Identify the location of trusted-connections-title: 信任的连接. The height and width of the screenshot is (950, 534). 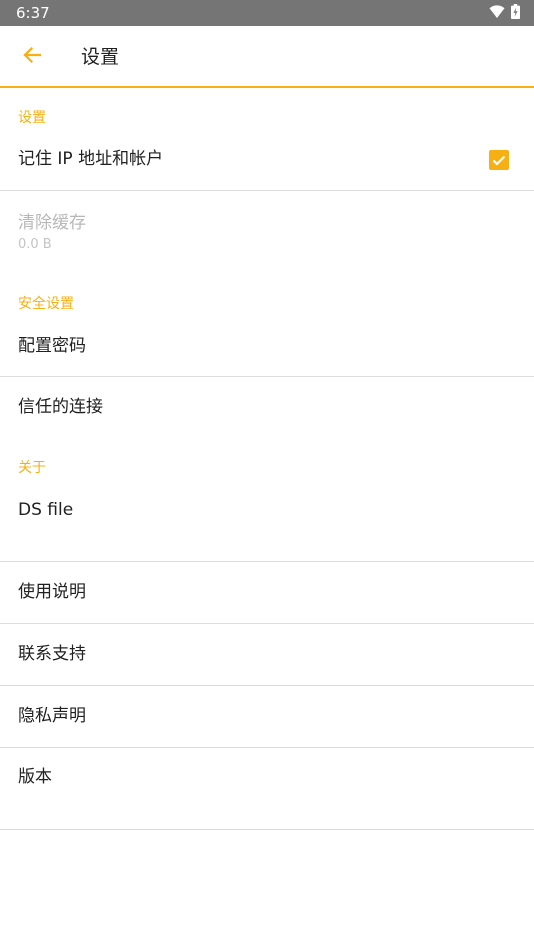
(60, 407).